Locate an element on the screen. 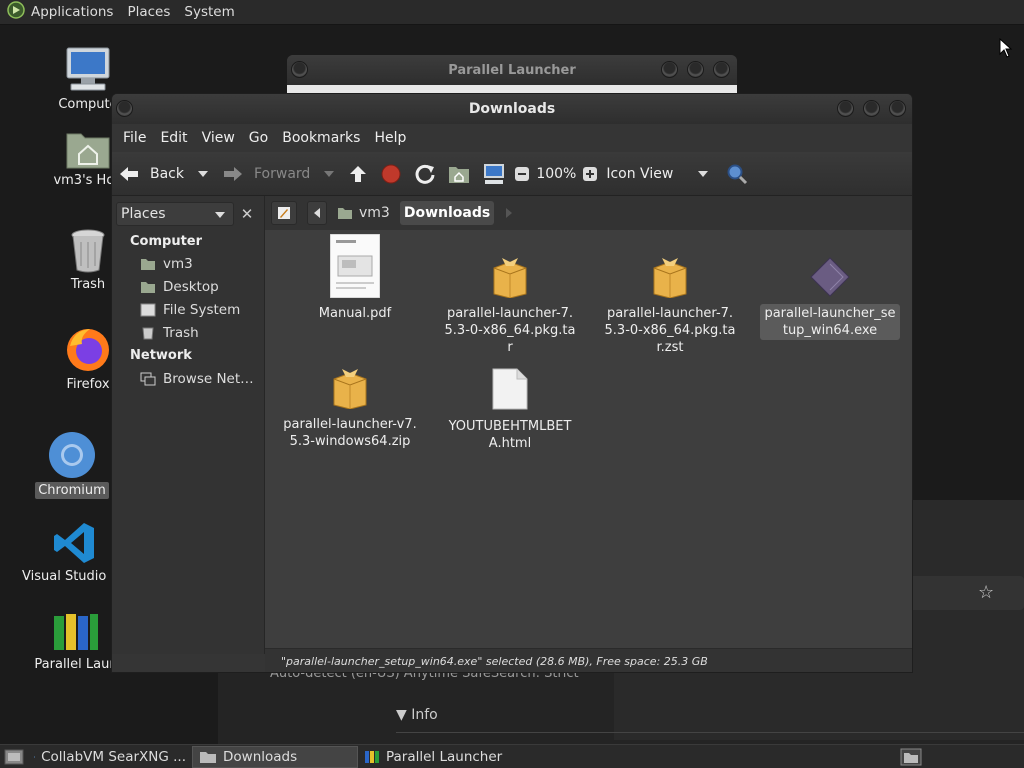 This screenshot has width=1024, height=768. stop-icon is located at coordinates (391, 173).